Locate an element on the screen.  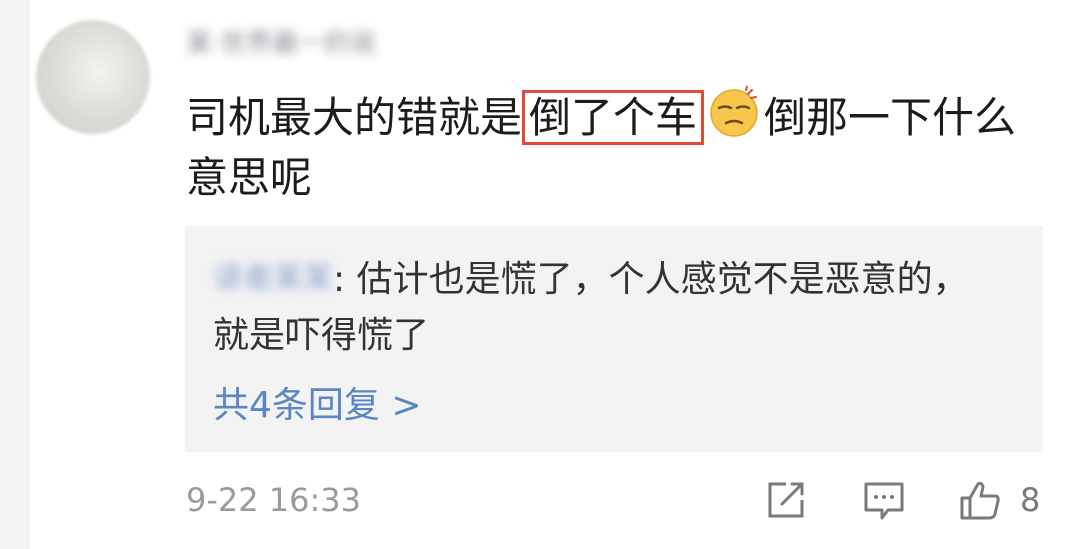
share-icon is located at coordinates (786, 500).